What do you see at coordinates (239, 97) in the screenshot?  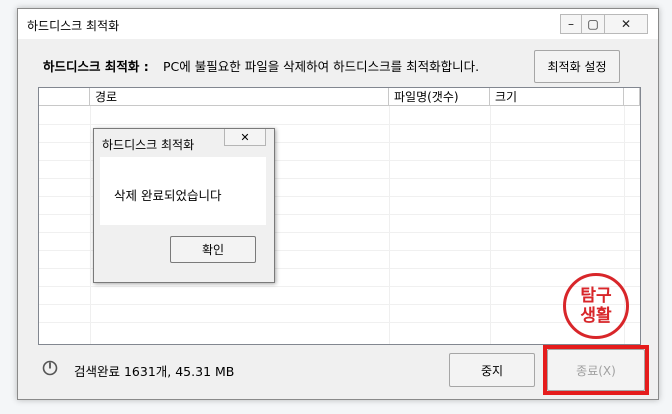 I see `column-header-path: 경로` at bounding box center [239, 97].